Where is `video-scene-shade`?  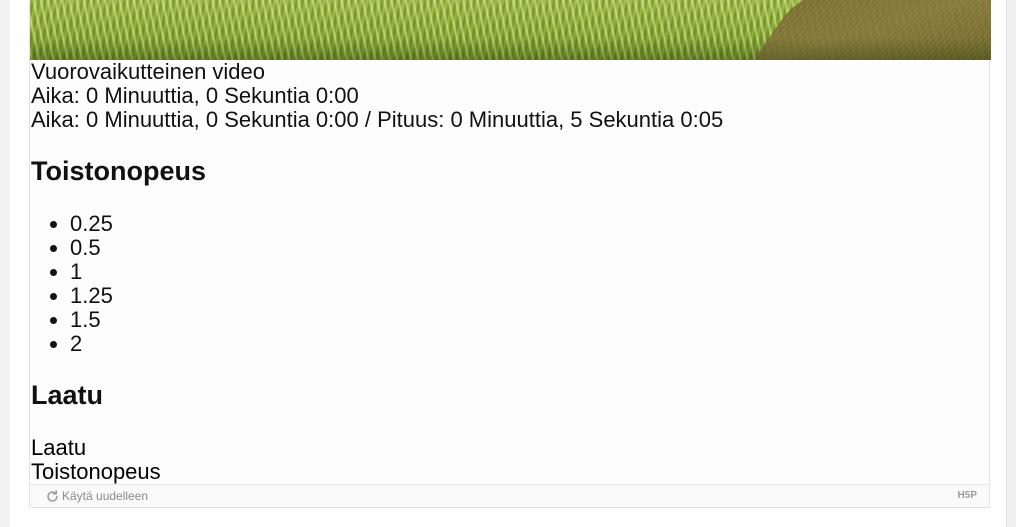 video-scene-shade is located at coordinates (510, 49).